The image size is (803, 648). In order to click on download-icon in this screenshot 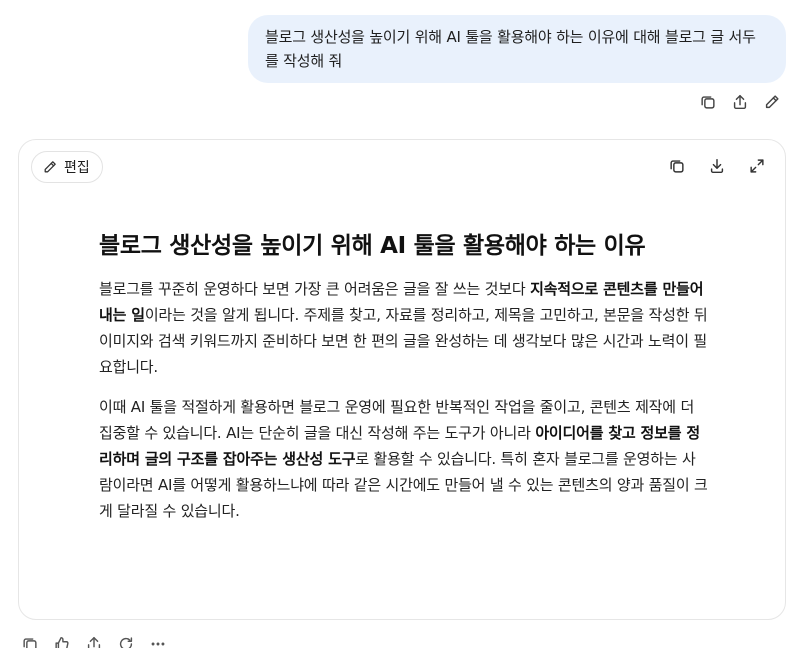, I will do `click(717, 166)`.